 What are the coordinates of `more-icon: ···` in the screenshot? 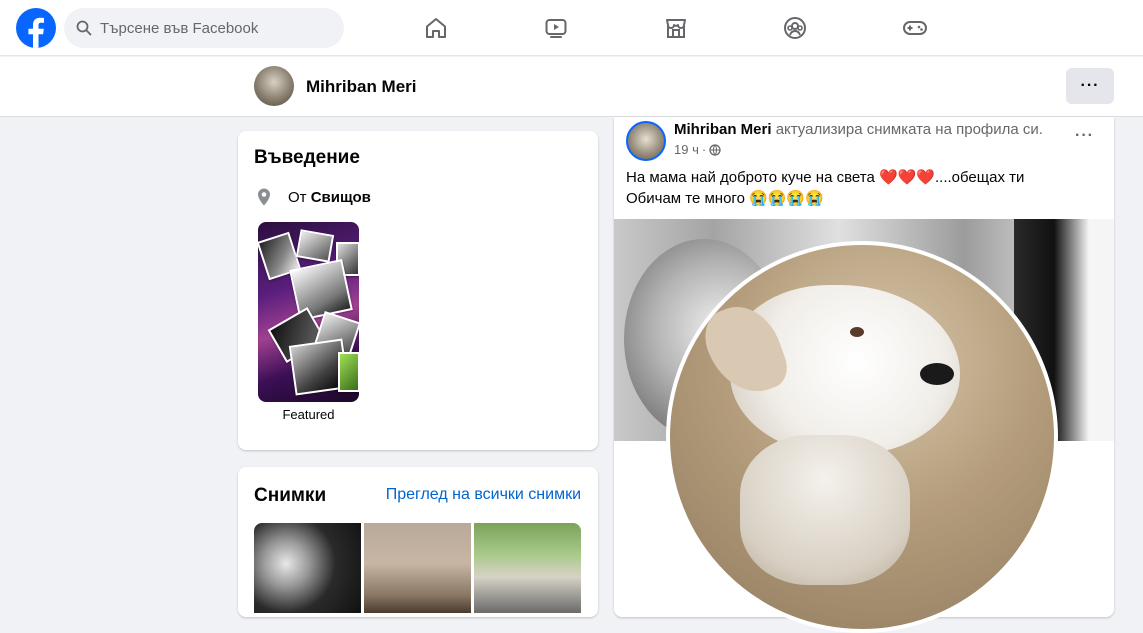 It's located at (1090, 85).